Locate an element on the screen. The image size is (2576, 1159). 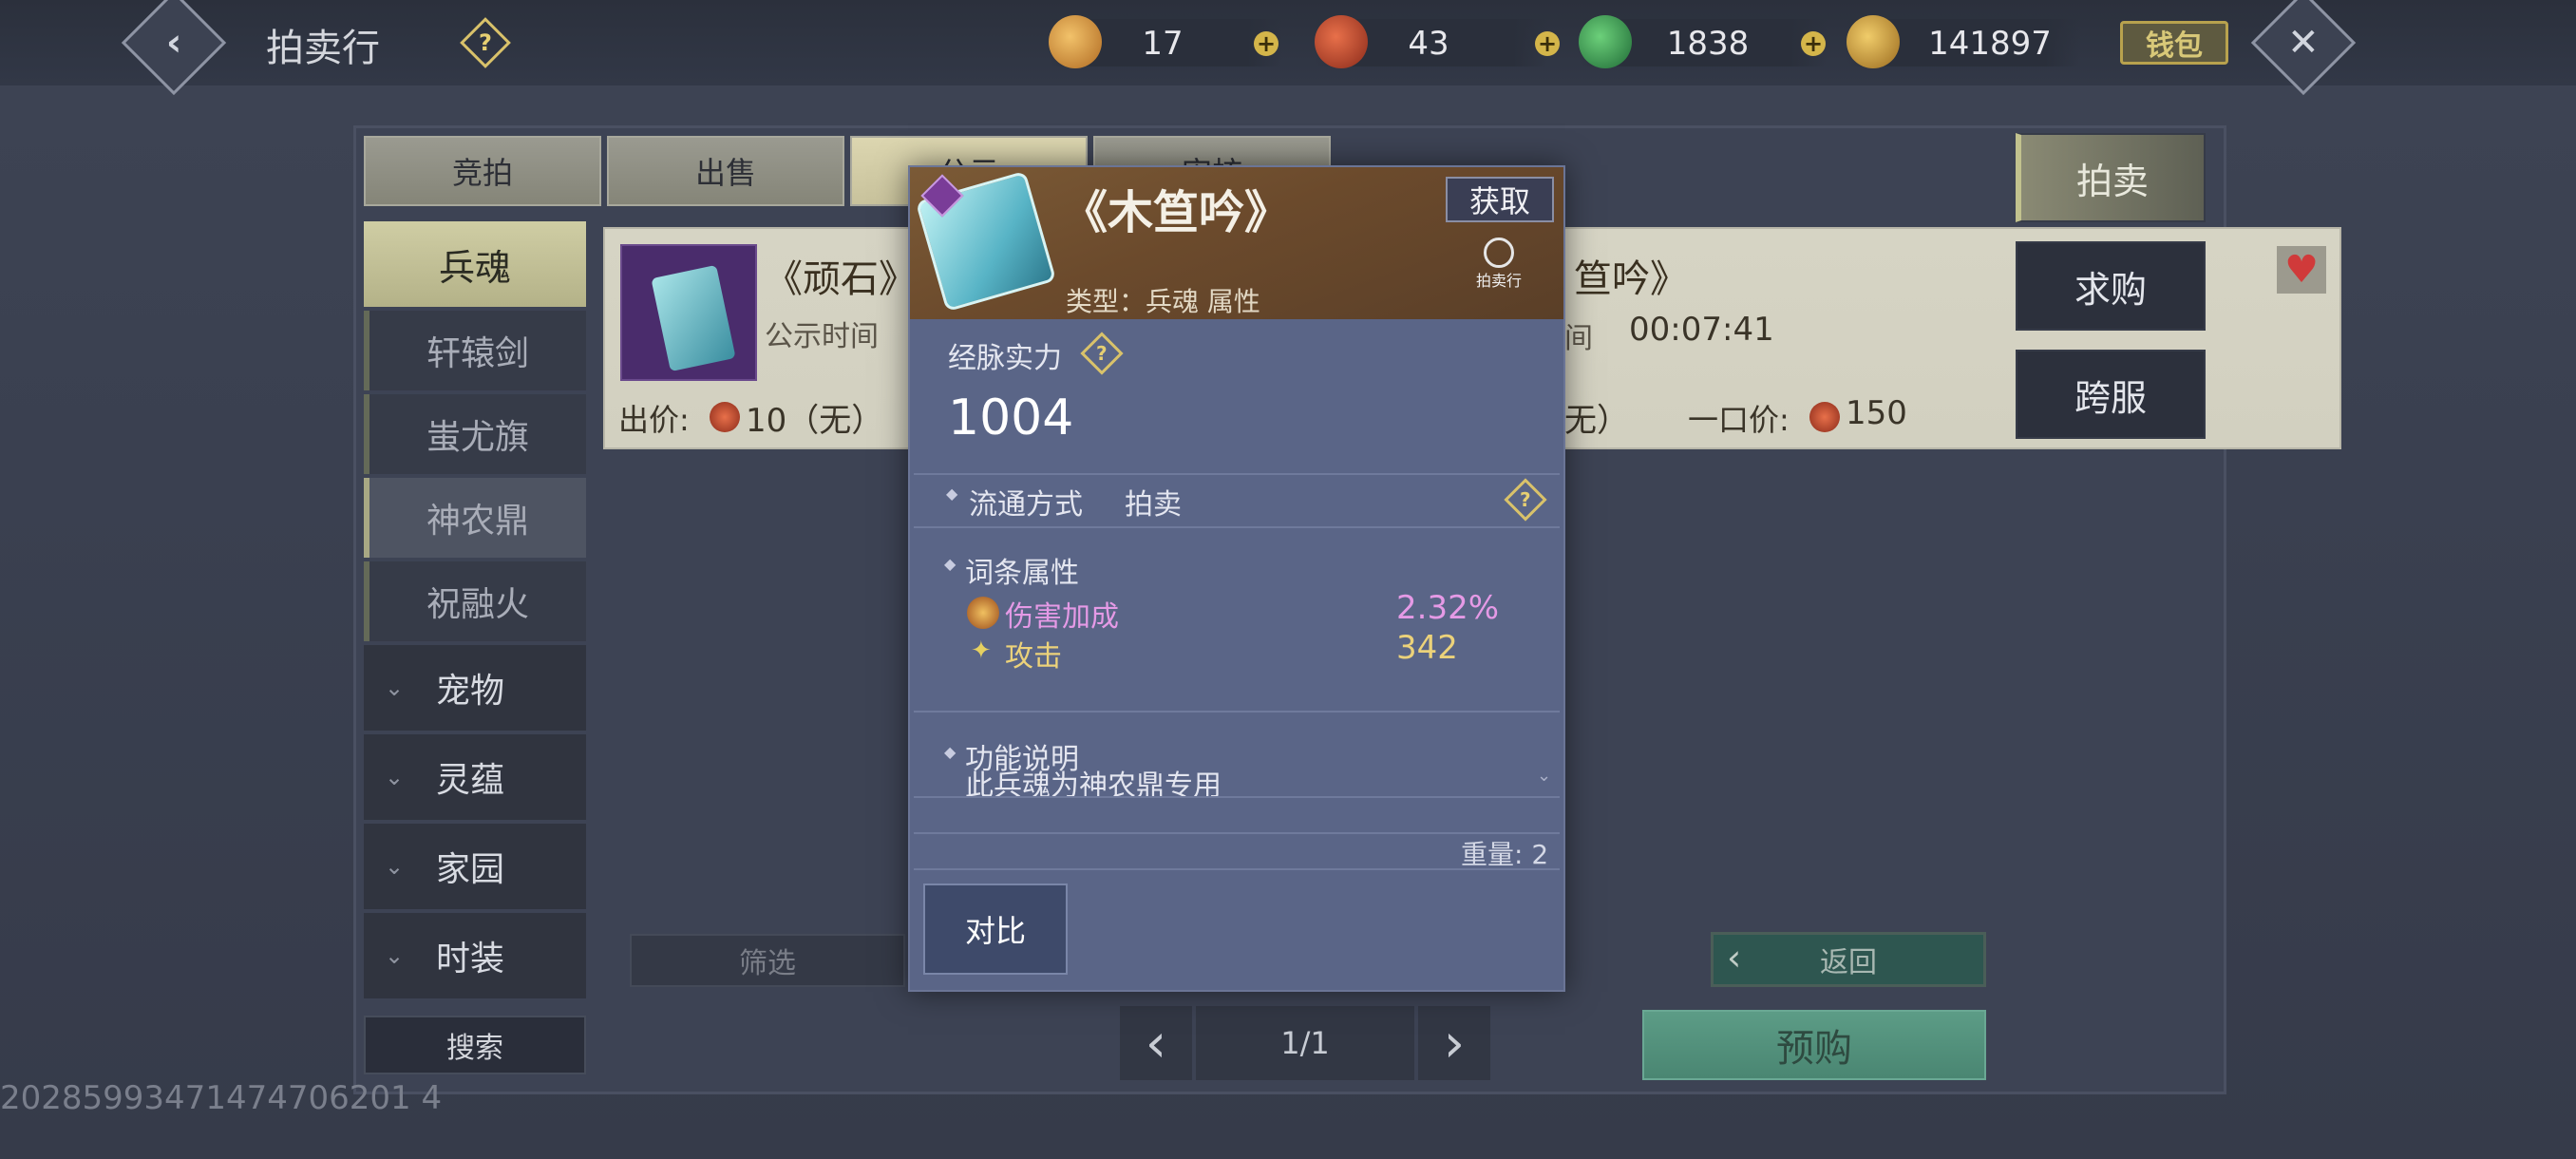
circulation-label: 流通方式 is located at coordinates (1026, 505).